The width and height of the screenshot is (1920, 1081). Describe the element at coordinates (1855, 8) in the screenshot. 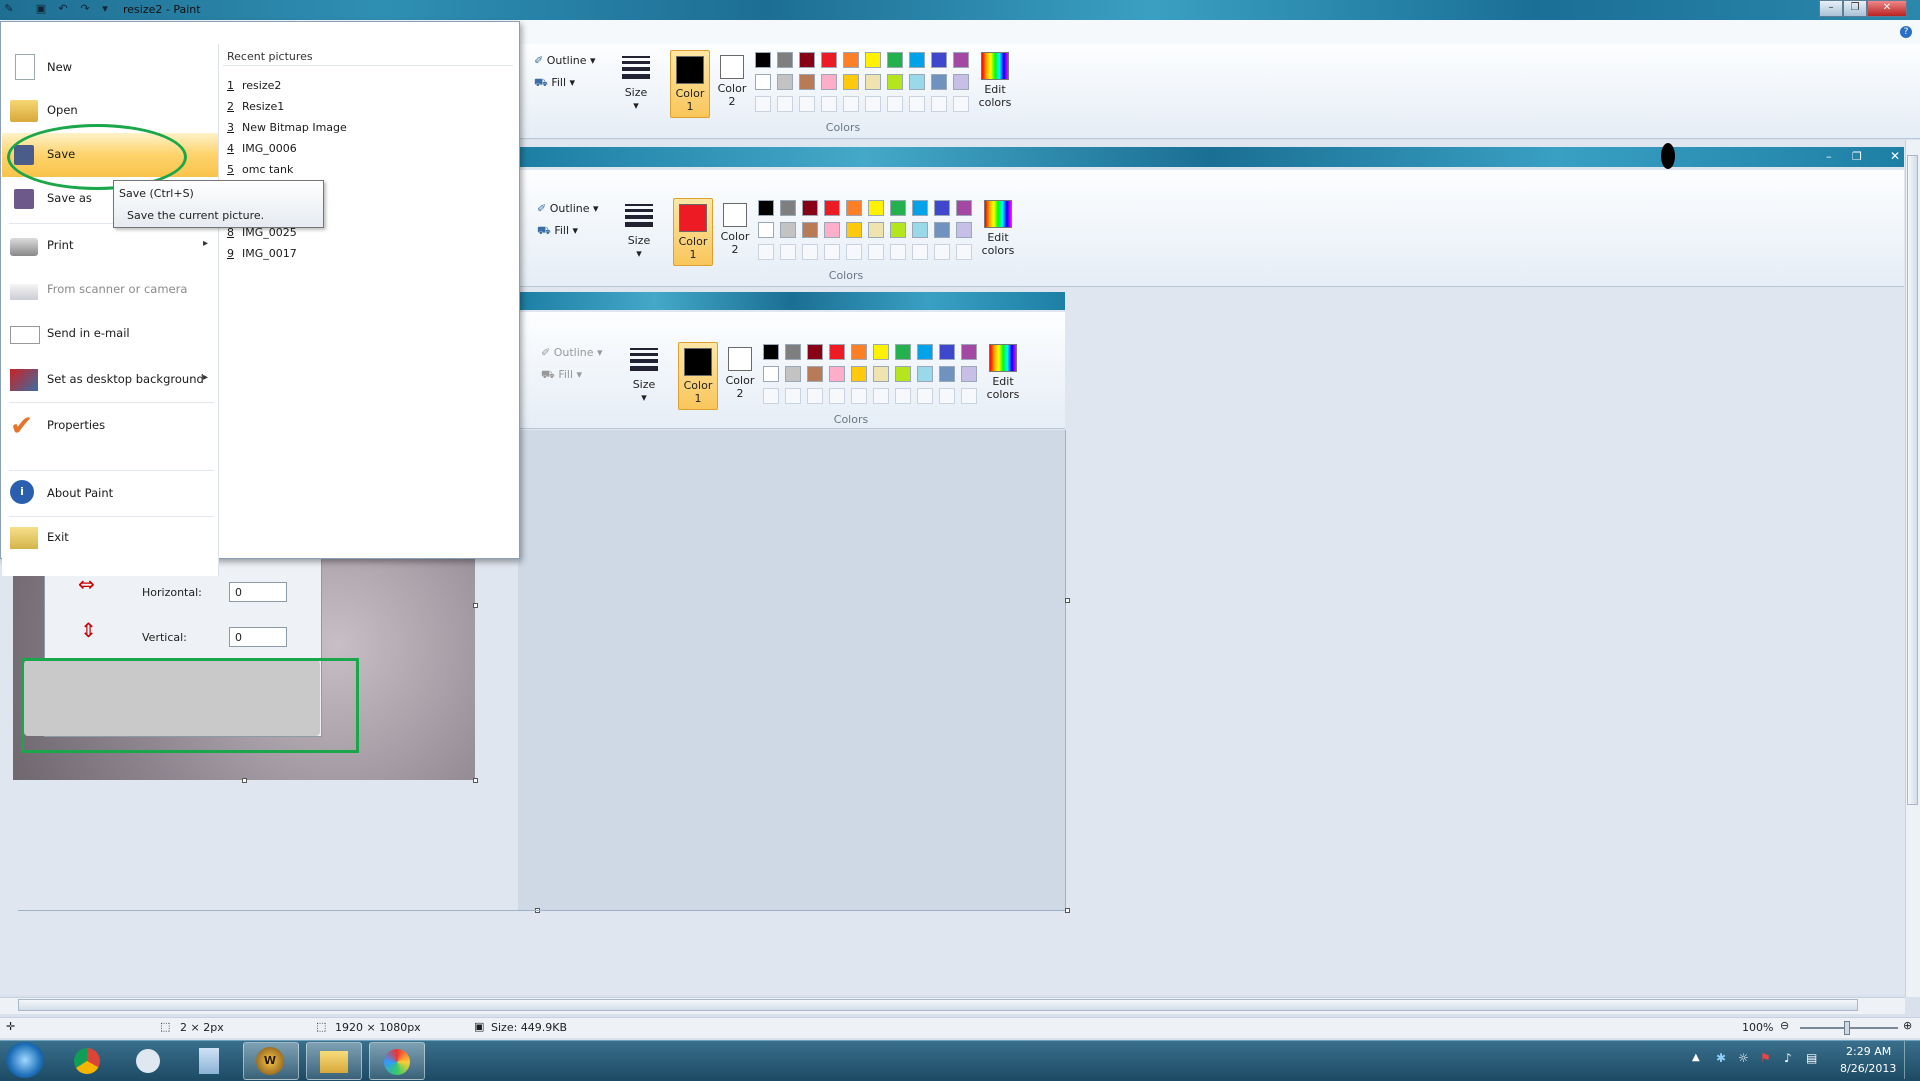

I see `restore-button: ❐` at that location.